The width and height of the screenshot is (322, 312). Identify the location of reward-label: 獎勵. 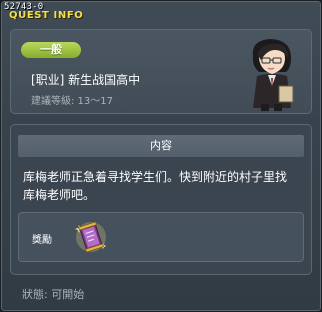
(42, 240).